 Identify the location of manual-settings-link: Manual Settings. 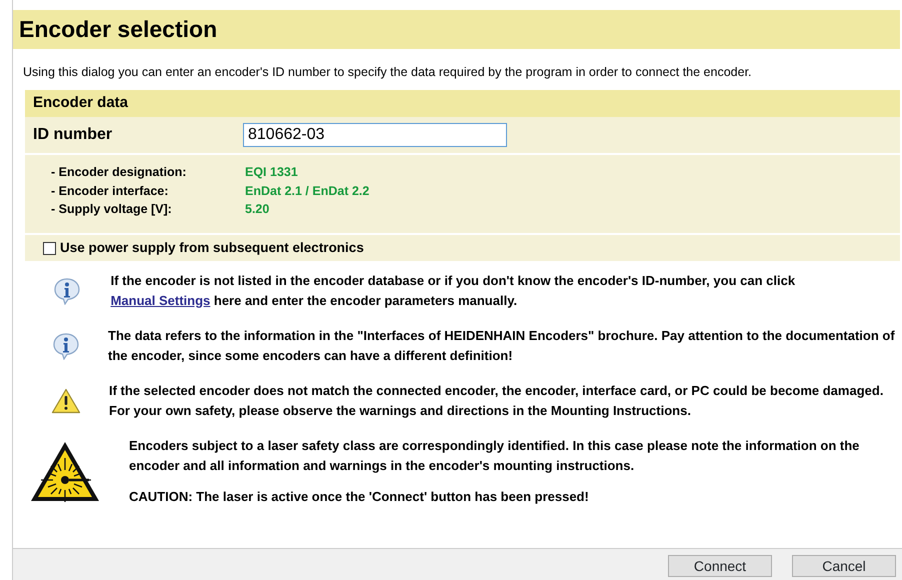
(160, 300).